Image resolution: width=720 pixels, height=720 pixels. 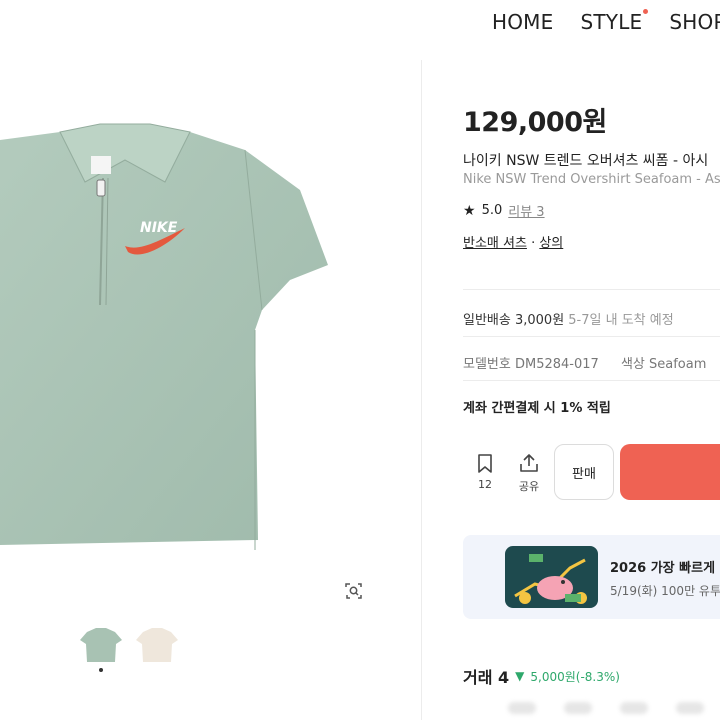 What do you see at coordinates (694, 22) in the screenshot?
I see `nav-shop: SHOP` at bounding box center [694, 22].